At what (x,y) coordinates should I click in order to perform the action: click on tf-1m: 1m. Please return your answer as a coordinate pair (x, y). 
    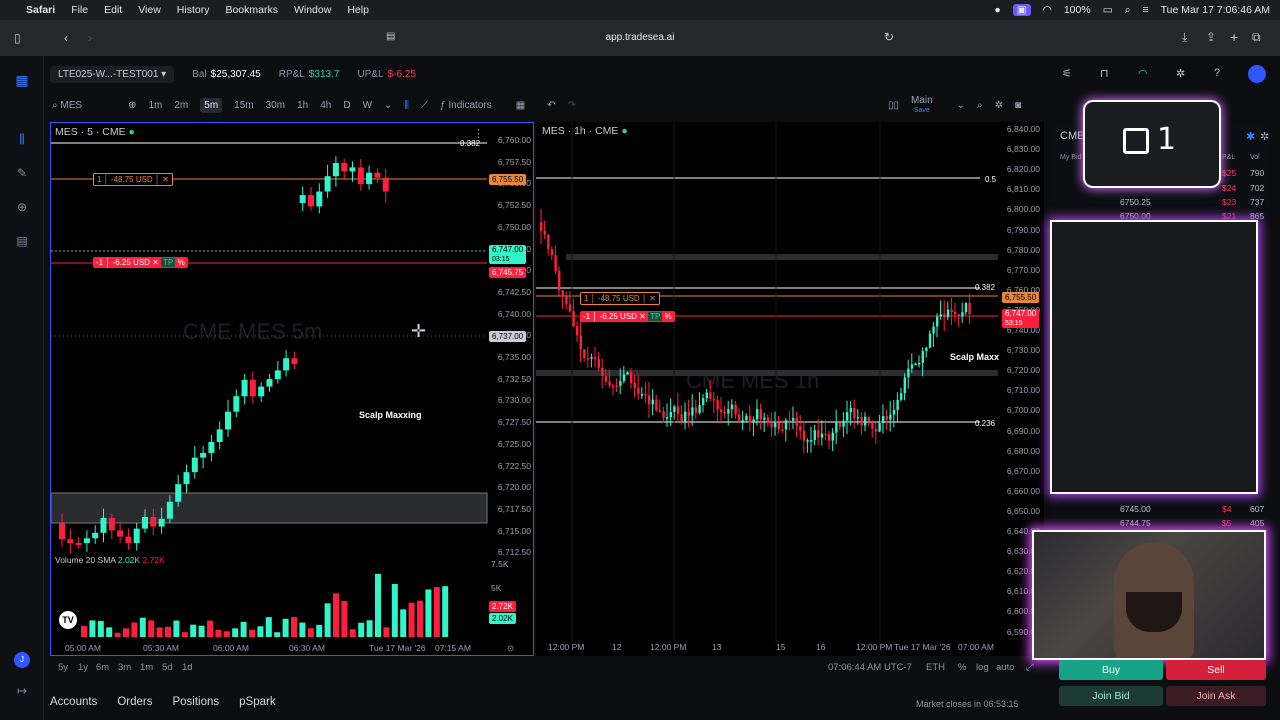
    Looking at the image, I should click on (155, 105).